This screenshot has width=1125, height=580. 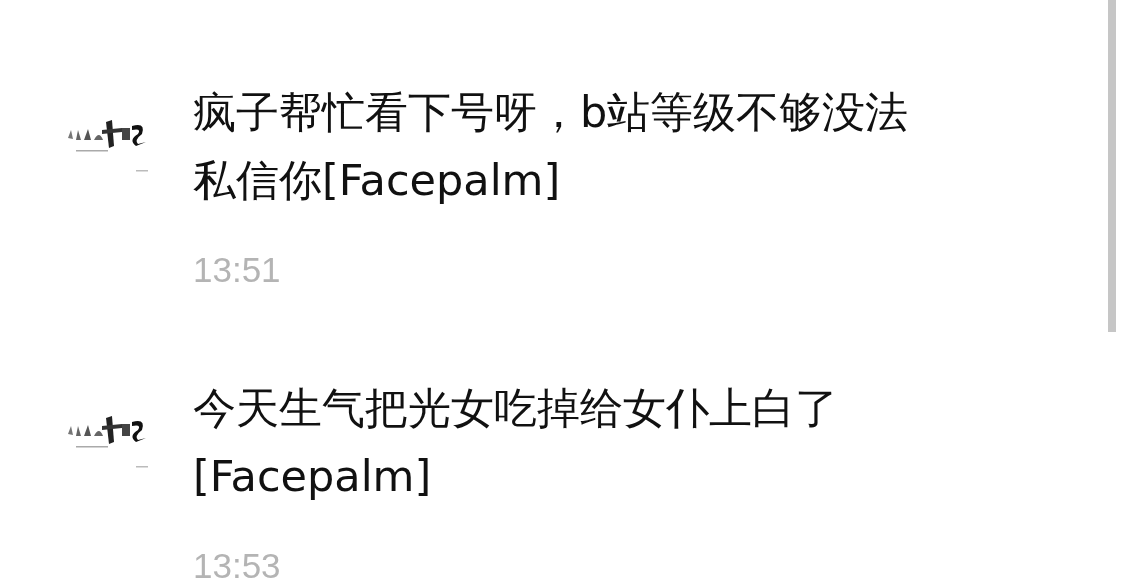 What do you see at coordinates (551, 146) in the screenshot?
I see `message-text: 疯子帮忙看下号呀，b站等级不够没法私信你[Facepalm]` at bounding box center [551, 146].